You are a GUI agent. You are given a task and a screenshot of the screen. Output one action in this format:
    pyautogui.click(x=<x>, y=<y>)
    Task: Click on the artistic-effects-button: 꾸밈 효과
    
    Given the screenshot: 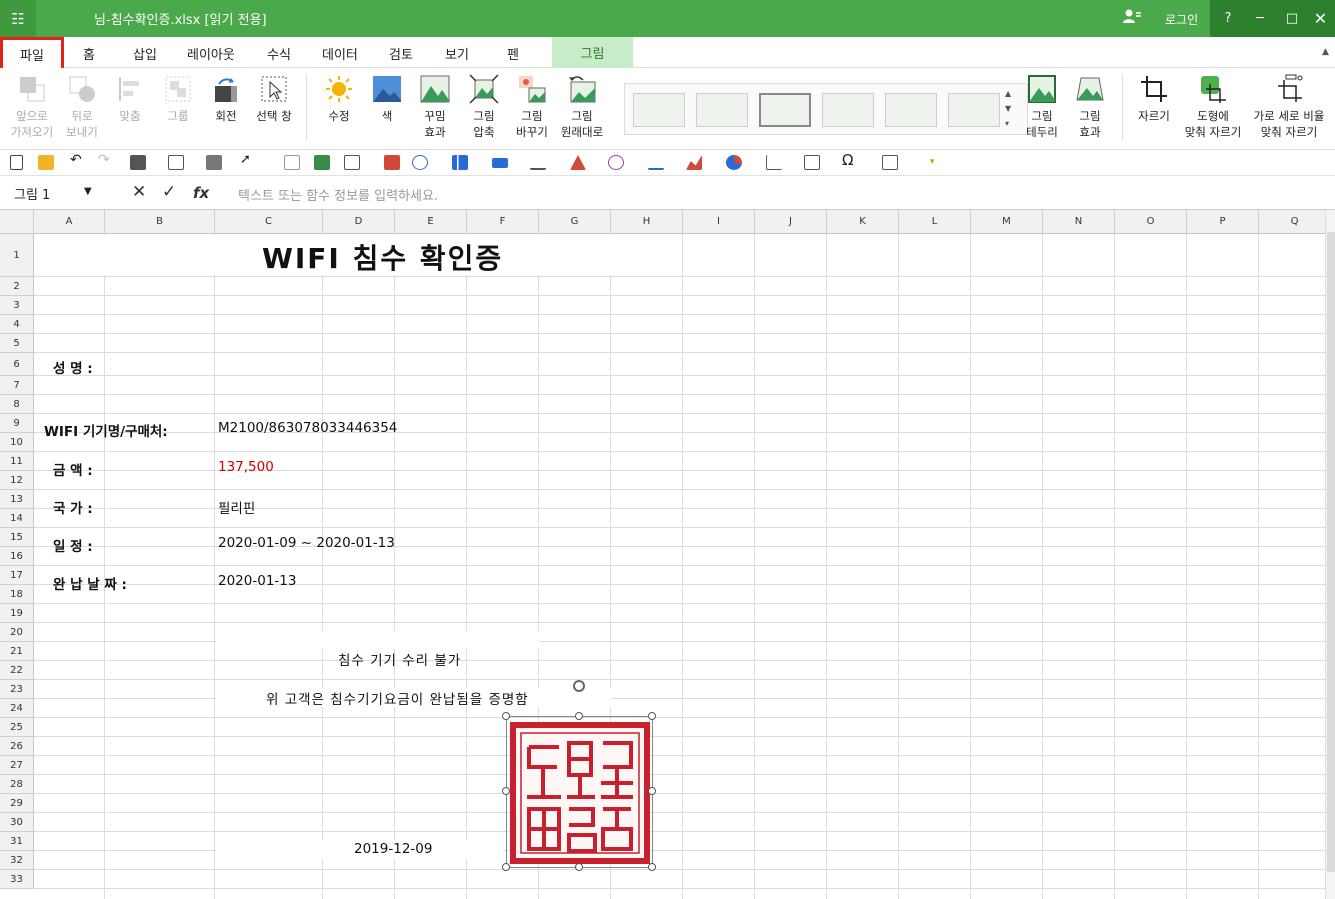 What is the action you would take?
    pyautogui.click(x=435, y=107)
    